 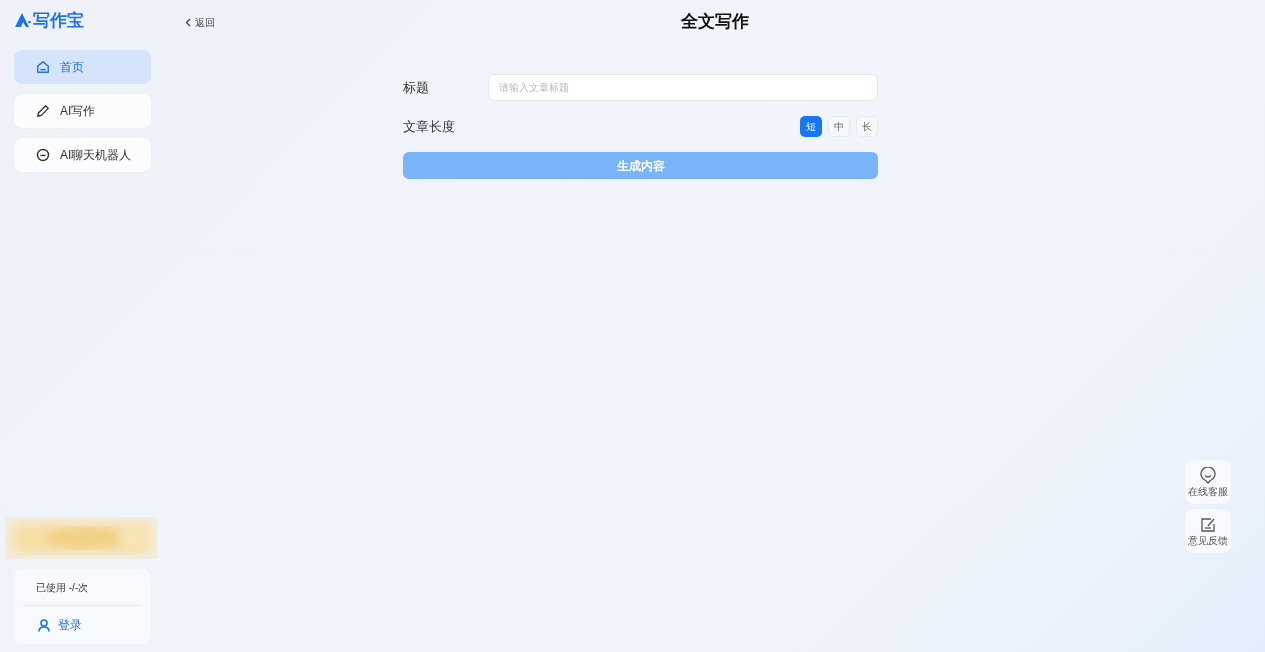 What do you see at coordinates (1208, 476) in the screenshot?
I see `smile-icon` at bounding box center [1208, 476].